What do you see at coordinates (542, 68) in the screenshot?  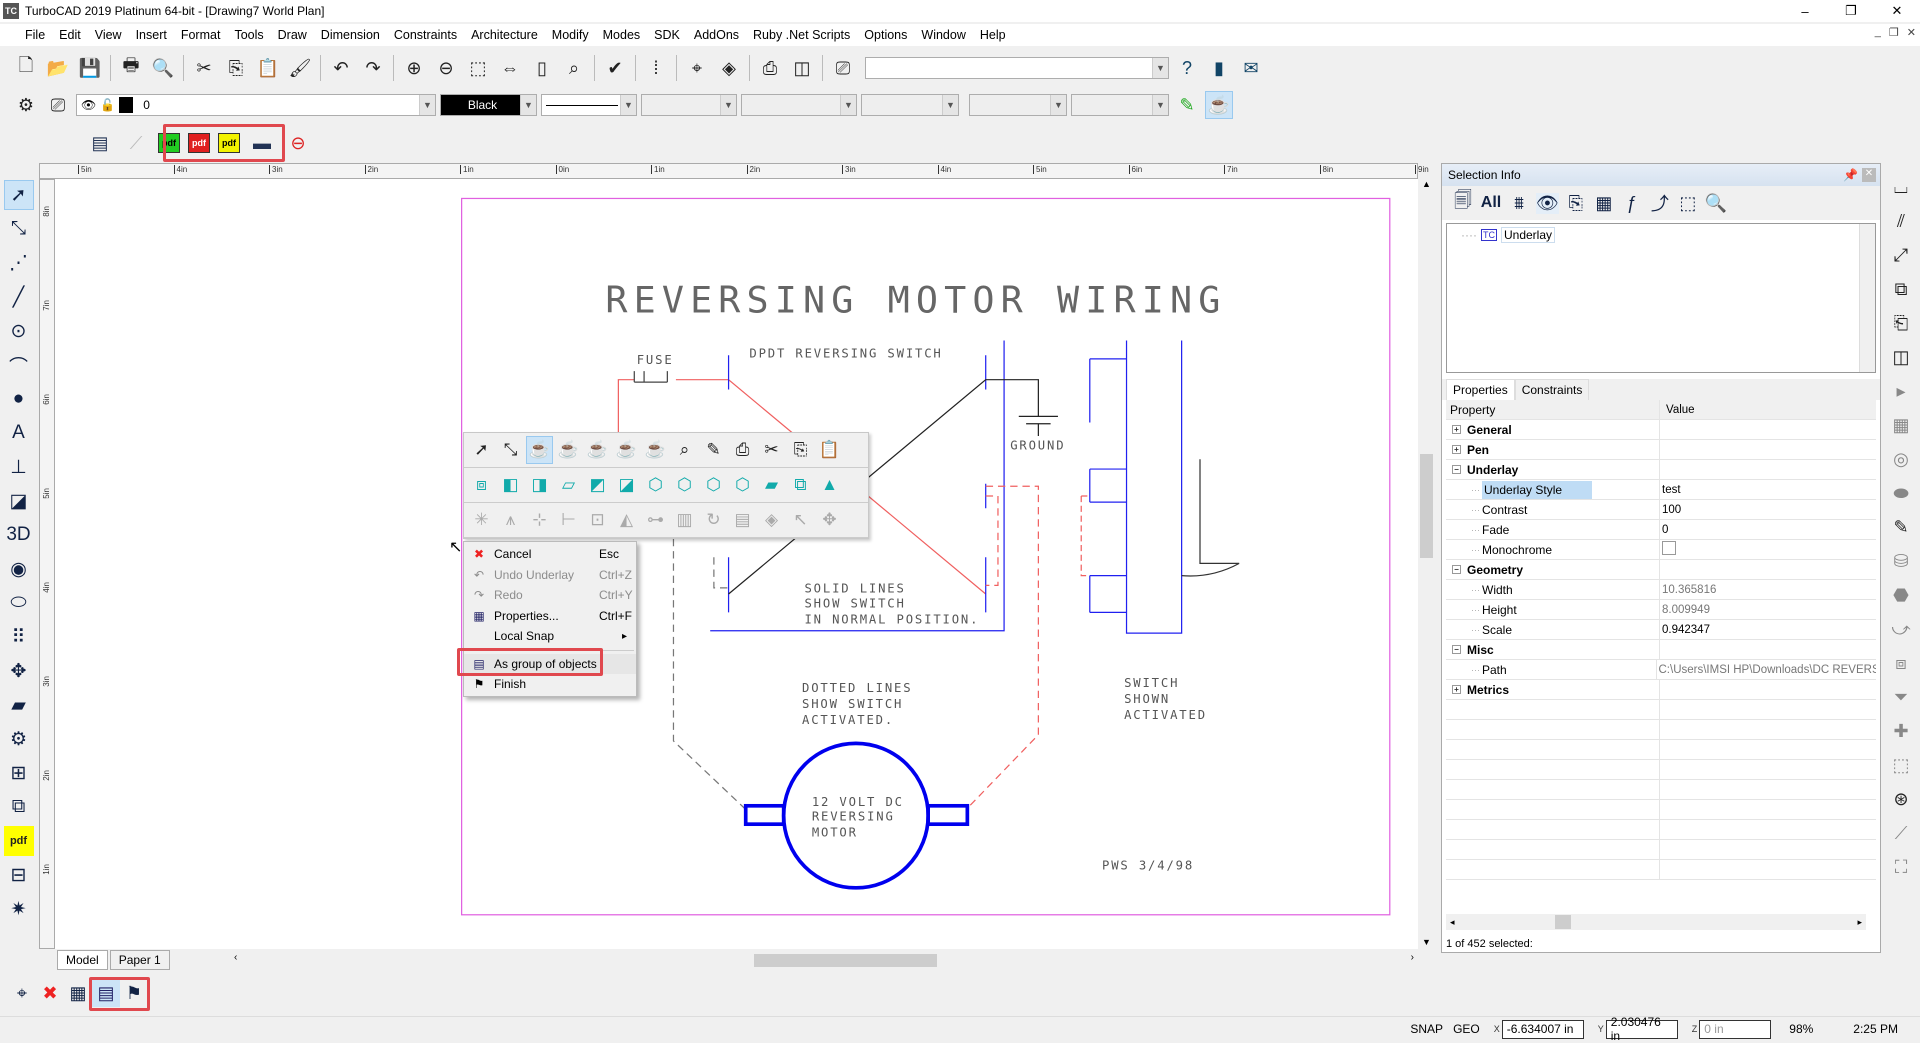 I see `zoom-page-icon: ▯` at bounding box center [542, 68].